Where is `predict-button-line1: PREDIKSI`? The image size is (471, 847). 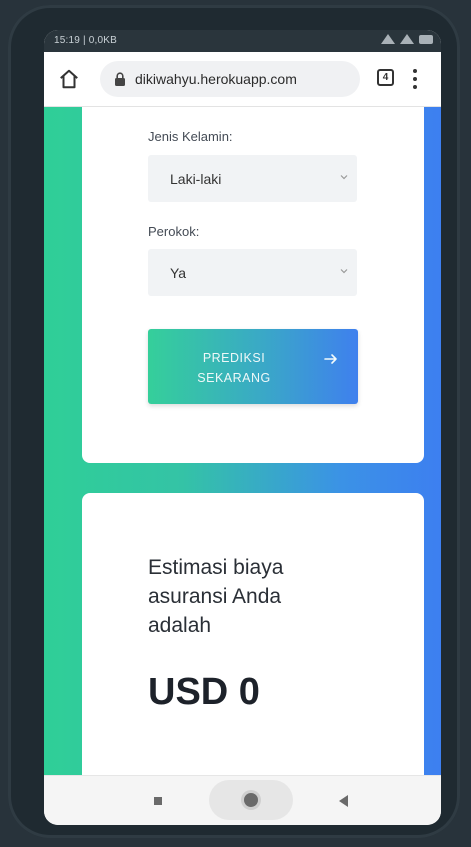
predict-button-line1: PREDIKSI is located at coordinates (234, 358).